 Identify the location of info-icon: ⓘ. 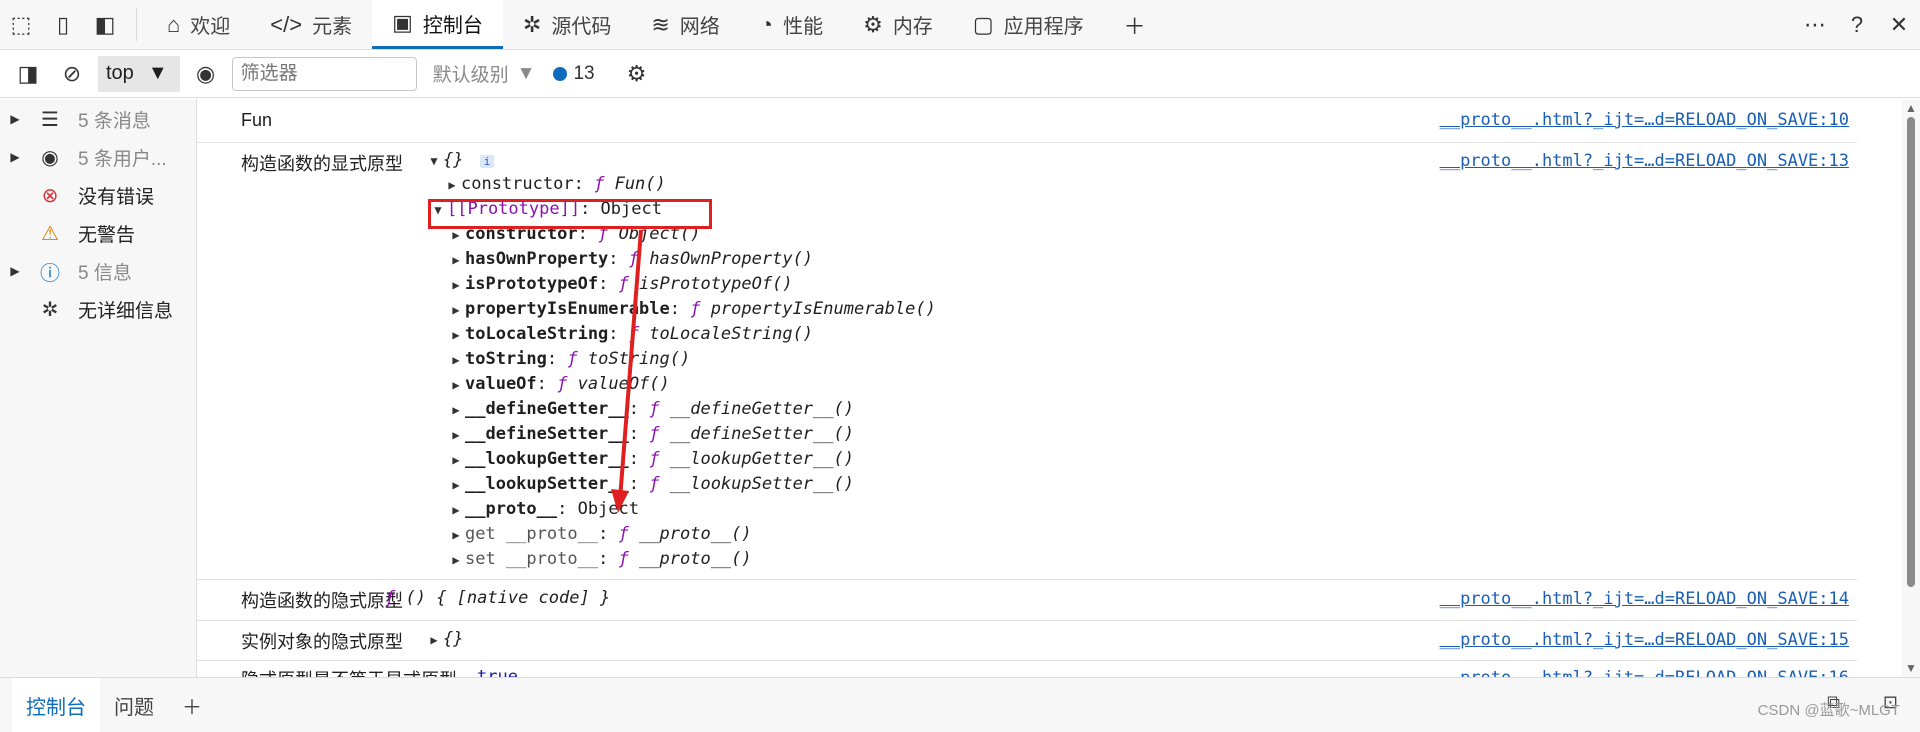
(50, 273).